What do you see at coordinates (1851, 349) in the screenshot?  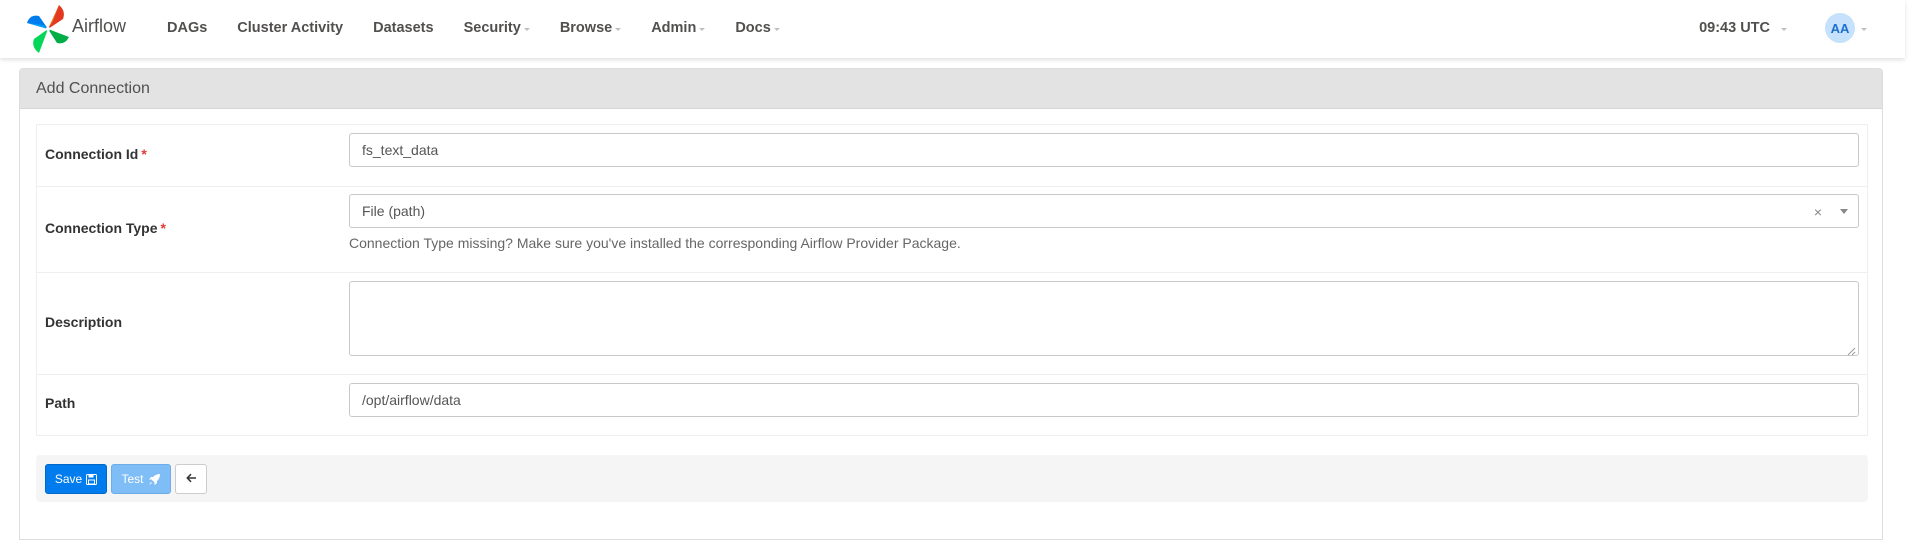 I see `resize-handle-icon` at bounding box center [1851, 349].